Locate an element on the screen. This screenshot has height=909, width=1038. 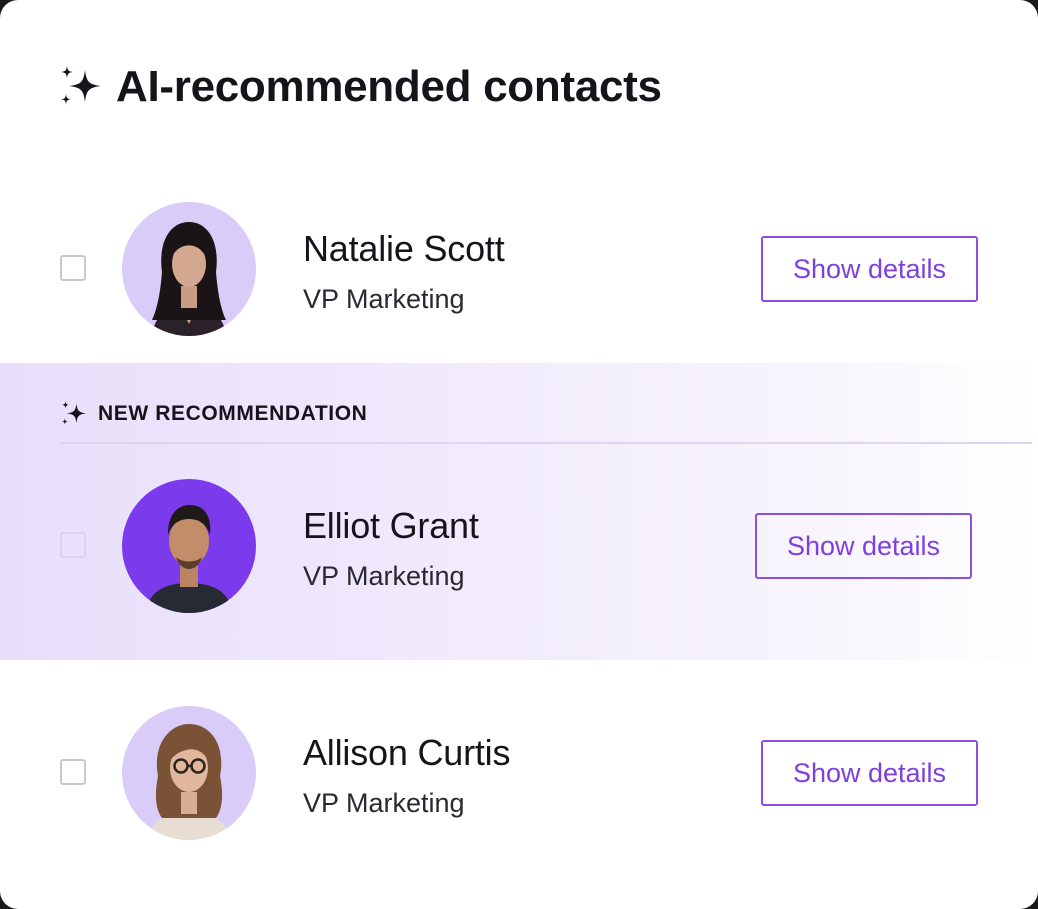
card-header: AI-recommended contacts is located at coordinates (360, 87).